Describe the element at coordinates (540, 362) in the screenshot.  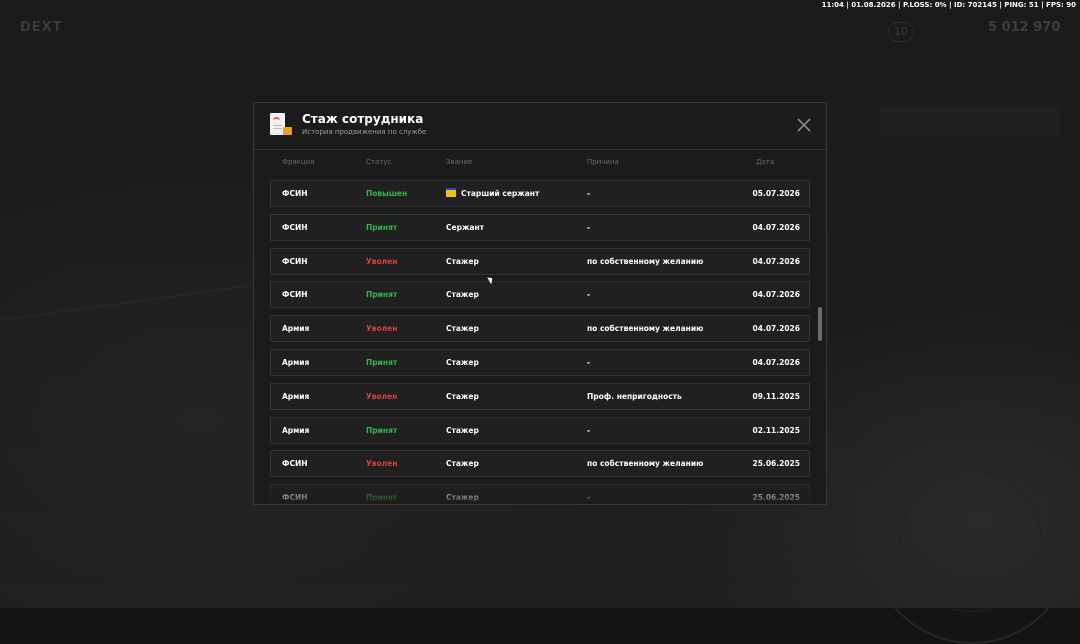
I see `table-row: Армия Принят Стажер - 04.07.2026` at that location.